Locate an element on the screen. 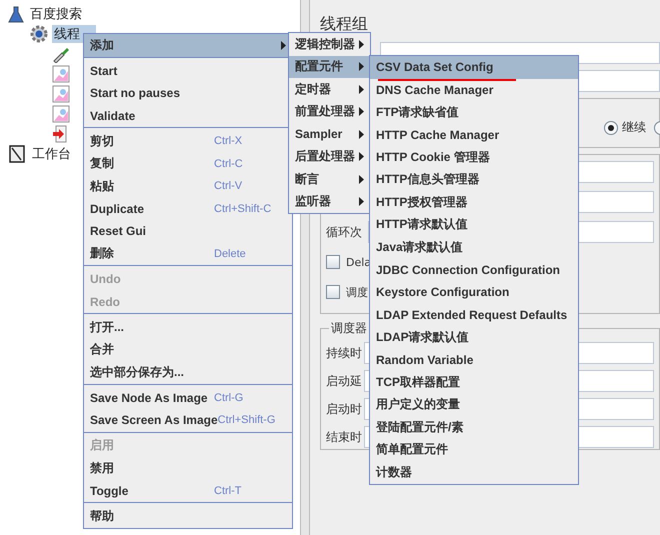  field-label: 启动时 is located at coordinates (344, 409).